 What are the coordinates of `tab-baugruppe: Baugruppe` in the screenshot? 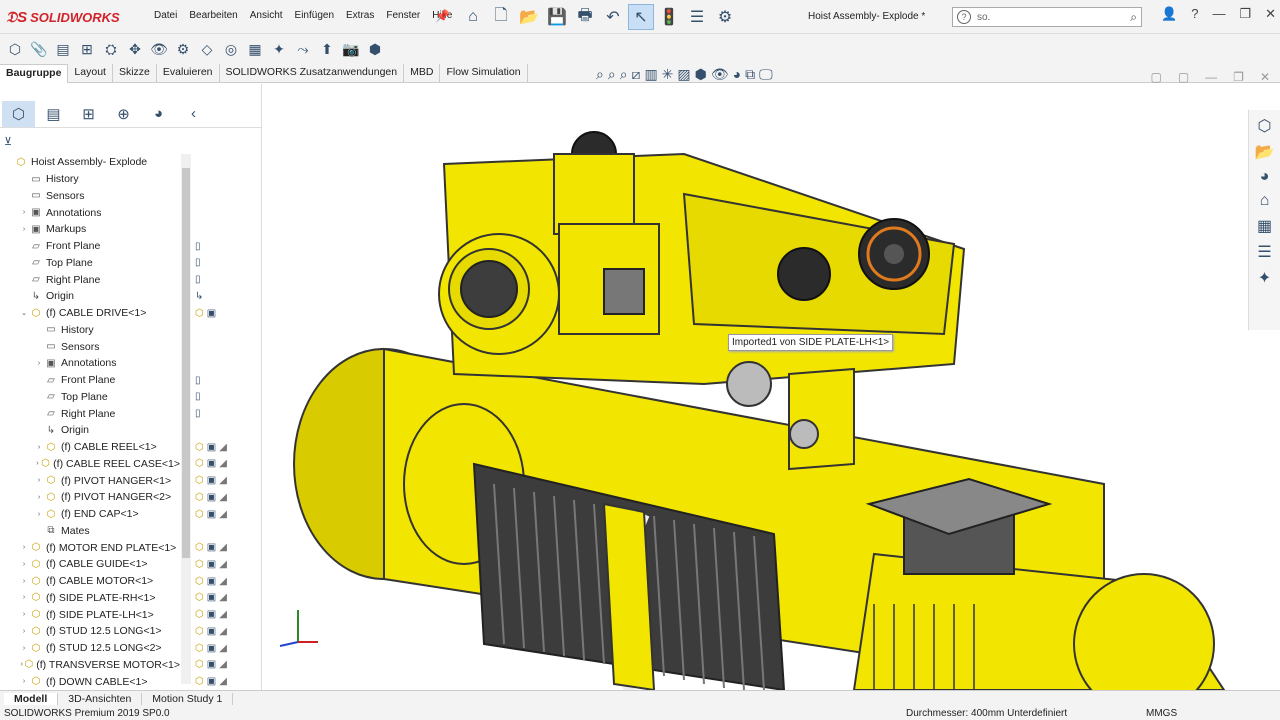 It's located at (34, 73).